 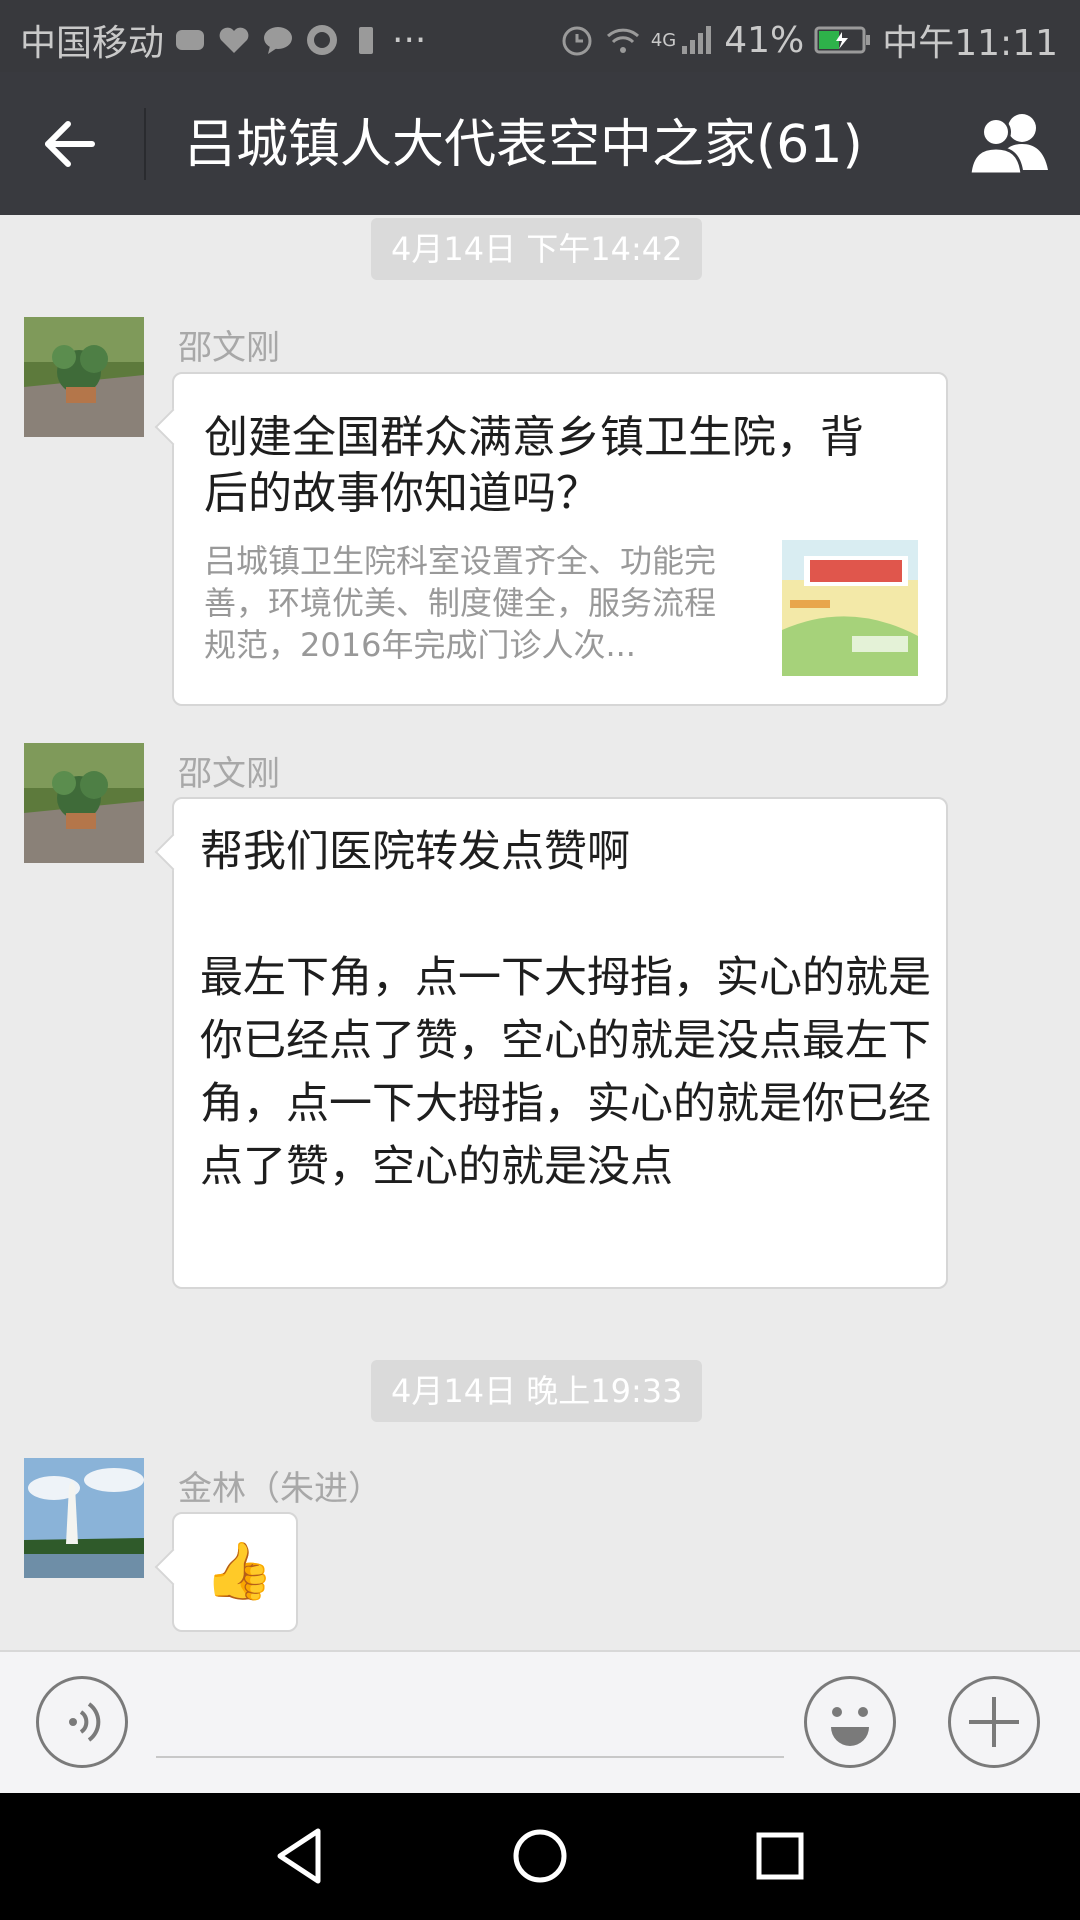 I want to click on clock-label: 中午11:11, so click(x=970, y=43).